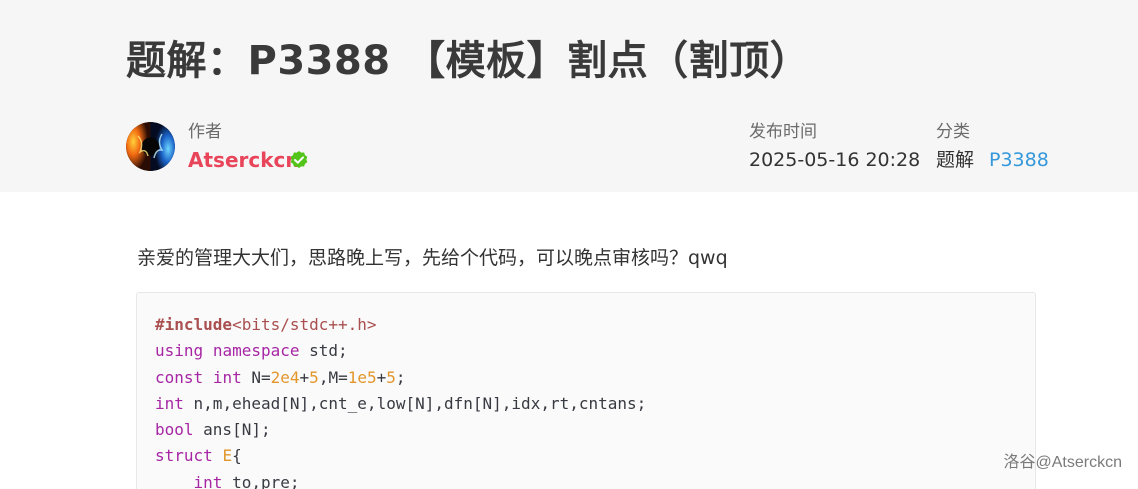 The height and width of the screenshot is (489, 1138). I want to click on author-avatar, so click(150, 146).